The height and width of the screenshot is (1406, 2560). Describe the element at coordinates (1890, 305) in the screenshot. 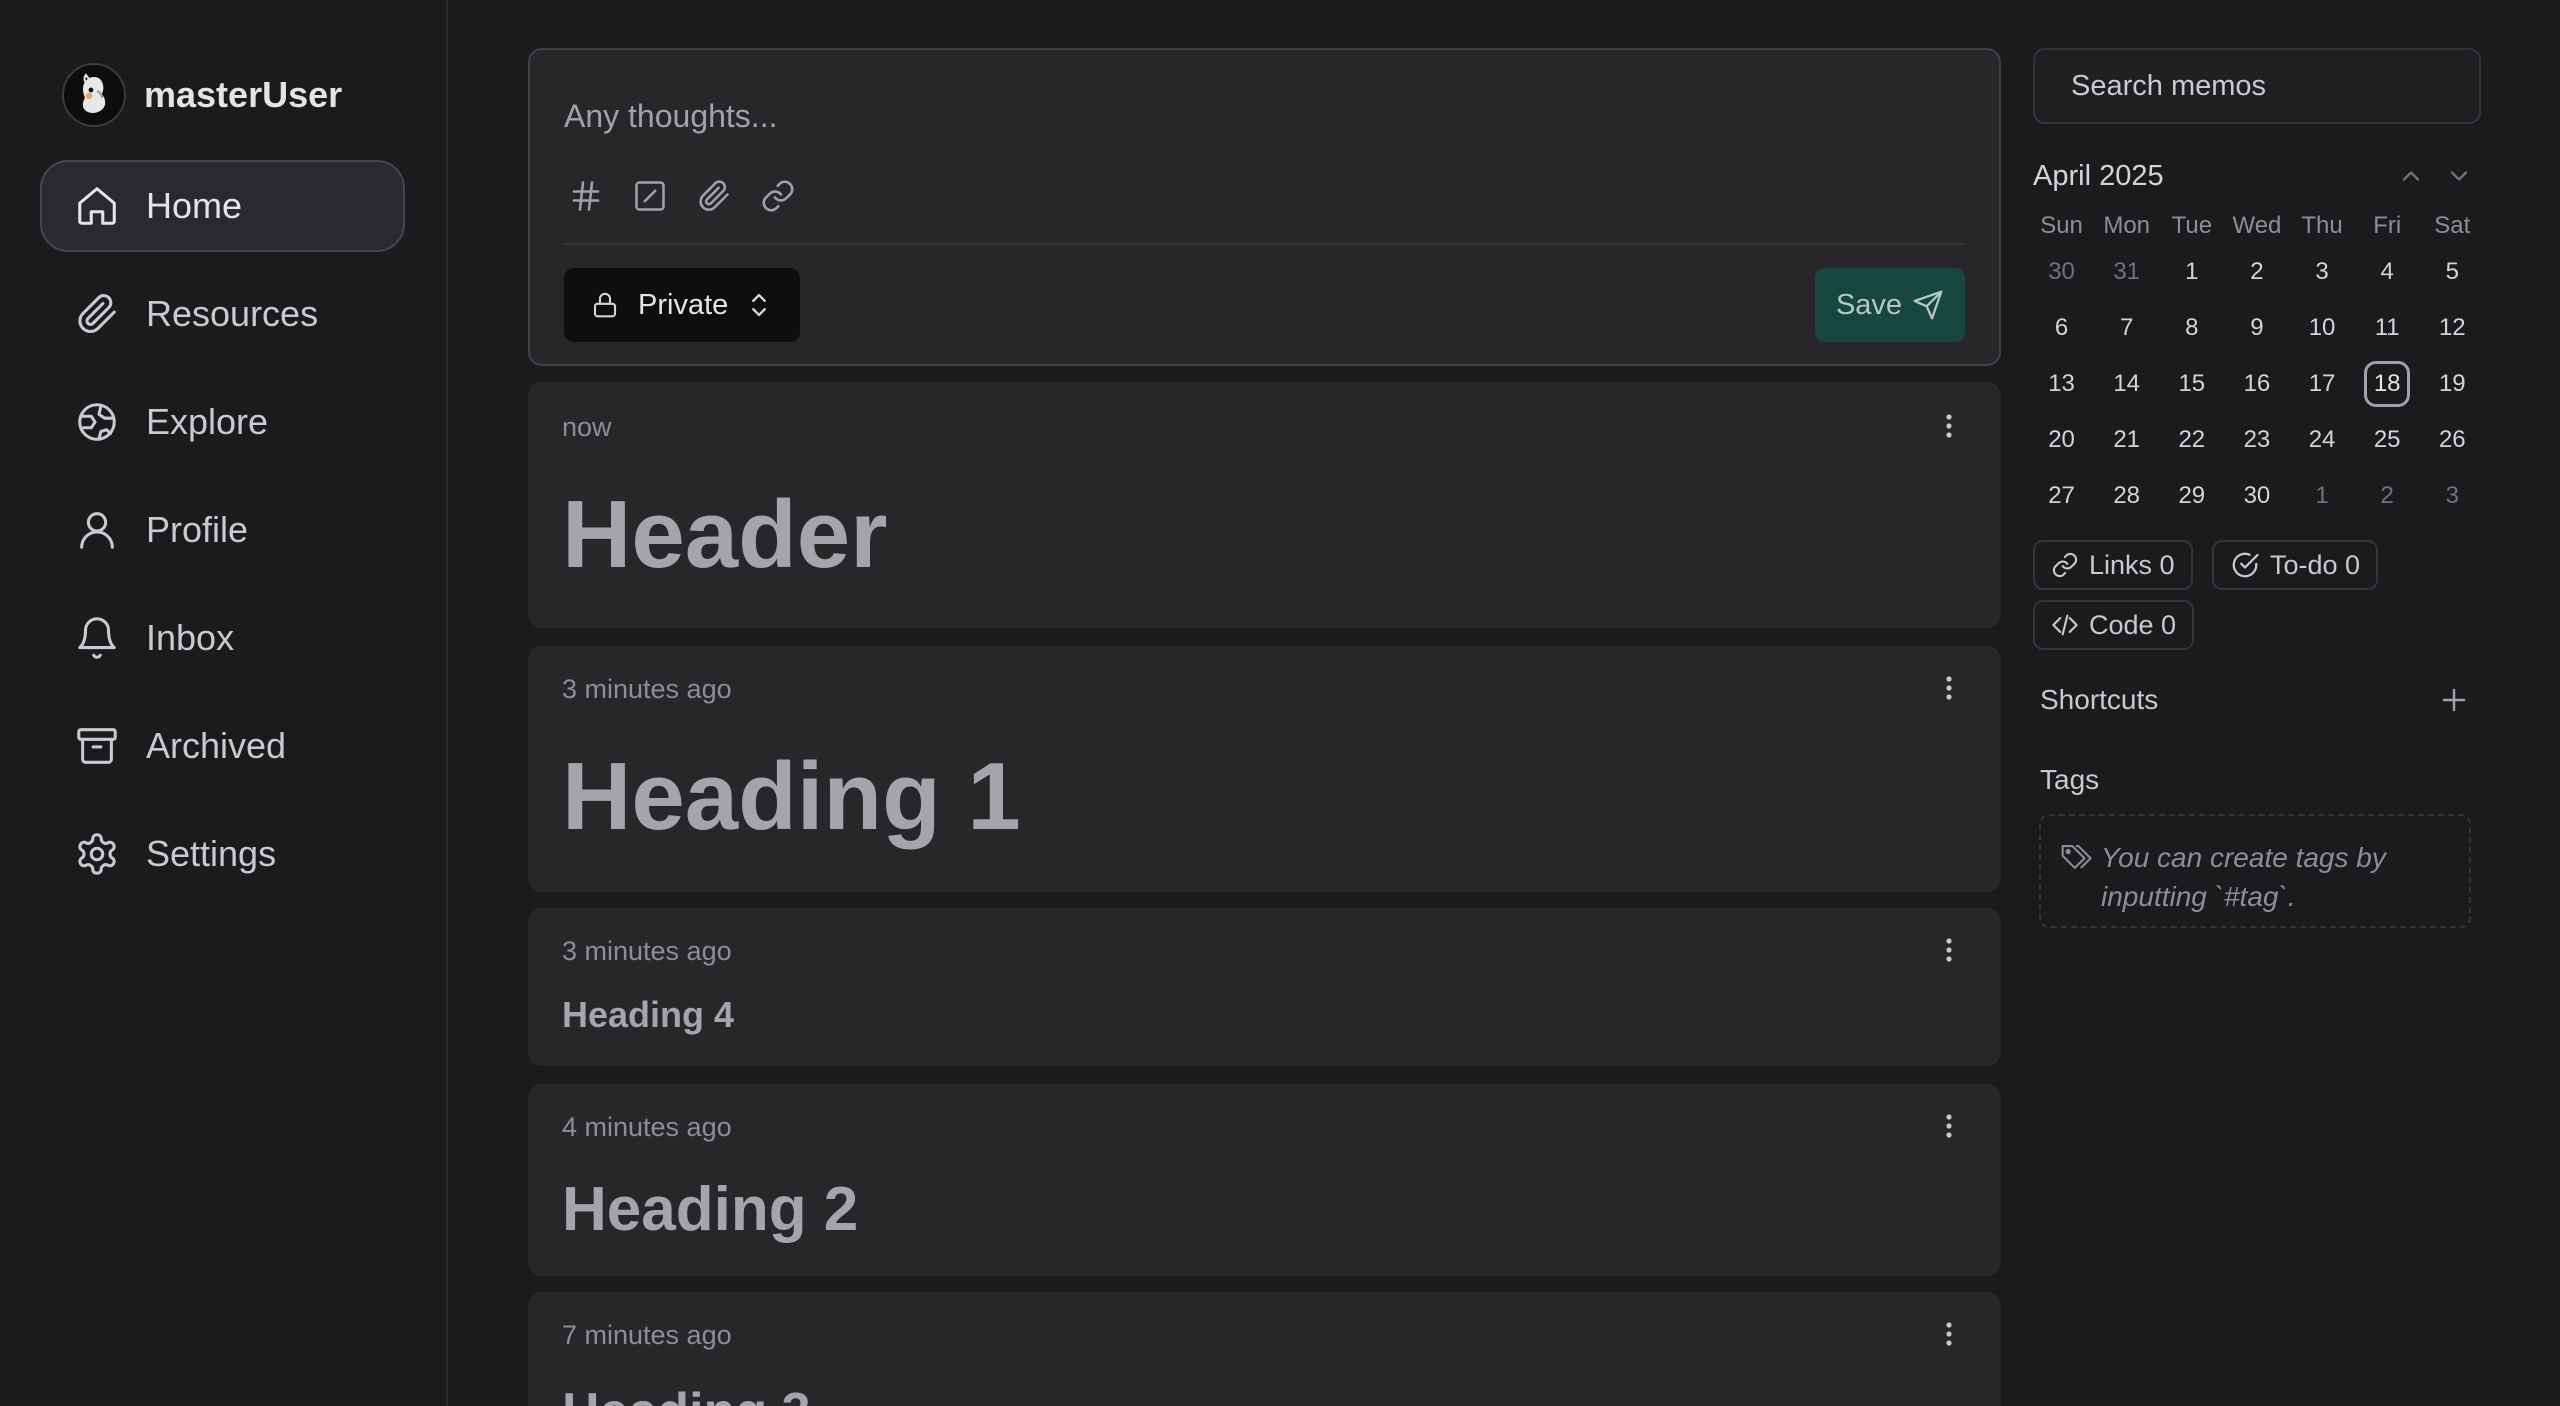

I see `save-button: Save` at that location.